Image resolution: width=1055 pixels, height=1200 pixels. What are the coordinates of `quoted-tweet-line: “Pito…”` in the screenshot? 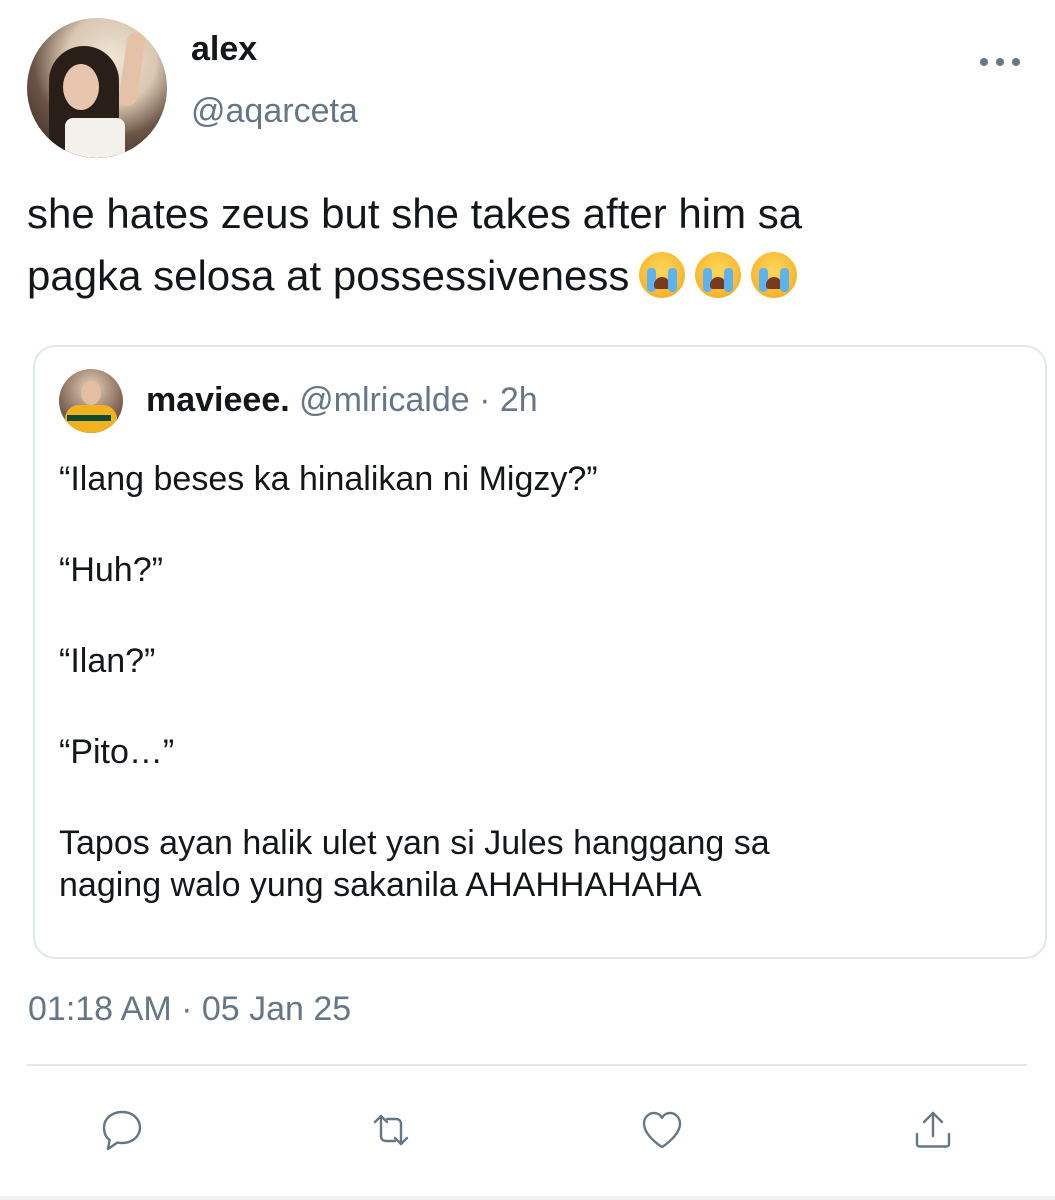 It's located at (117, 752).